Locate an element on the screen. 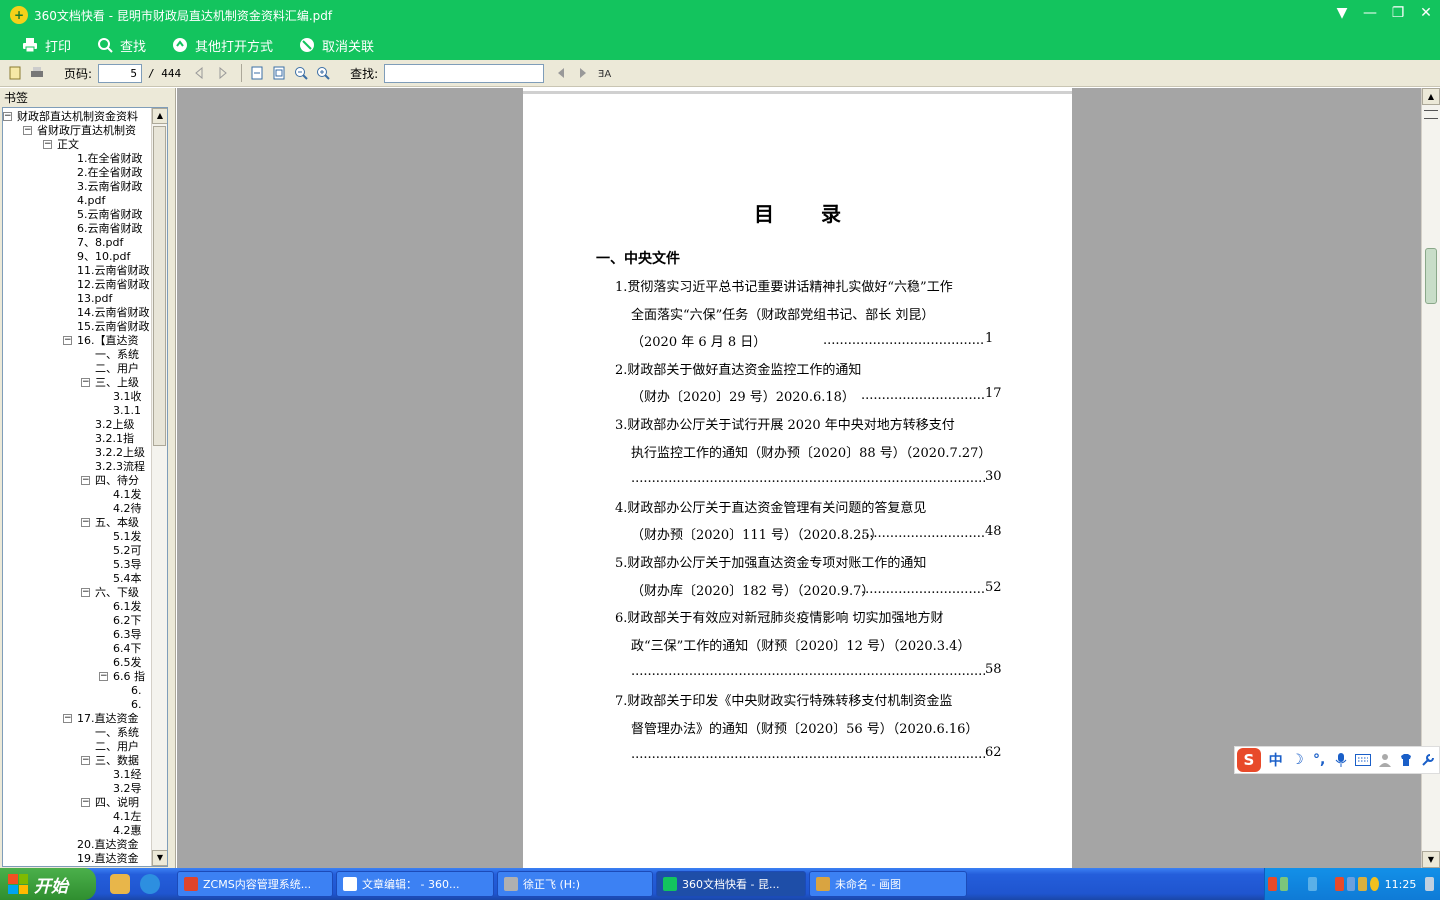 This screenshot has height=900, width=1440. moon-icon: ☽ is located at coordinates (1298, 760).